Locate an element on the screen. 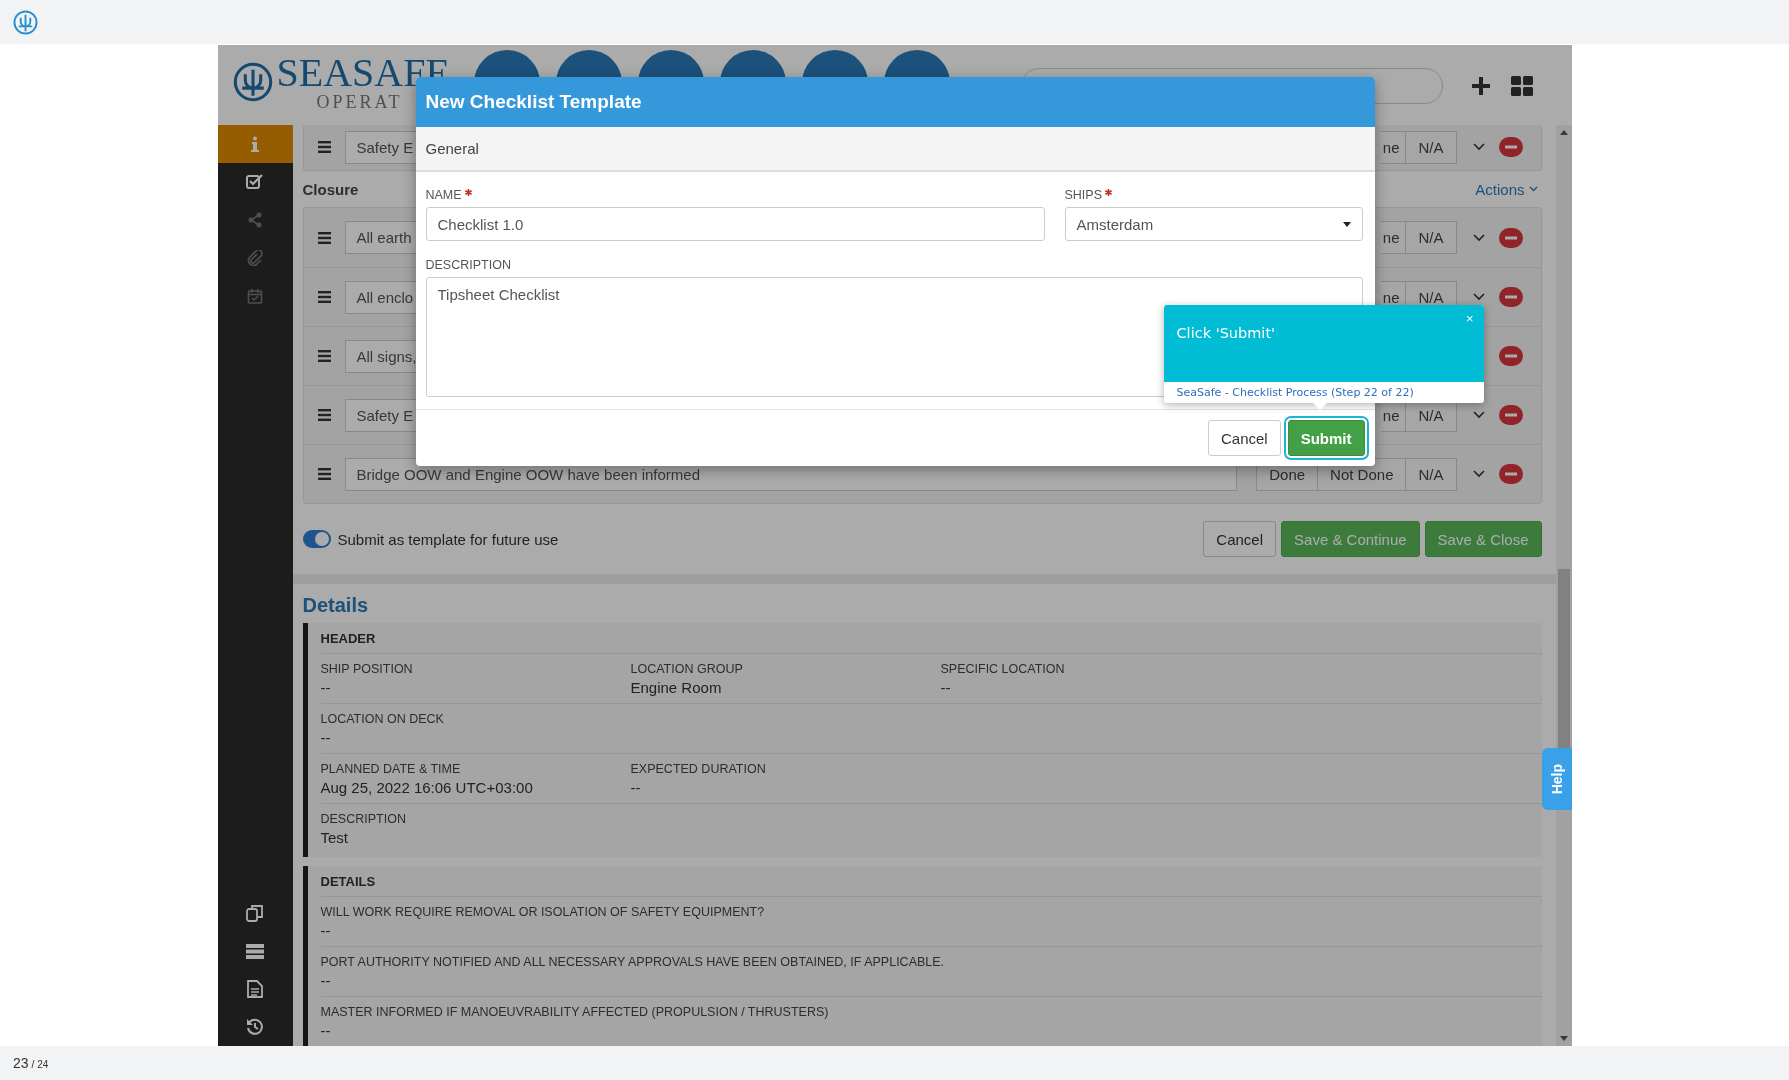 This screenshot has height=1080, width=1789. modal-title: New Checklist Template is located at coordinates (533, 102).